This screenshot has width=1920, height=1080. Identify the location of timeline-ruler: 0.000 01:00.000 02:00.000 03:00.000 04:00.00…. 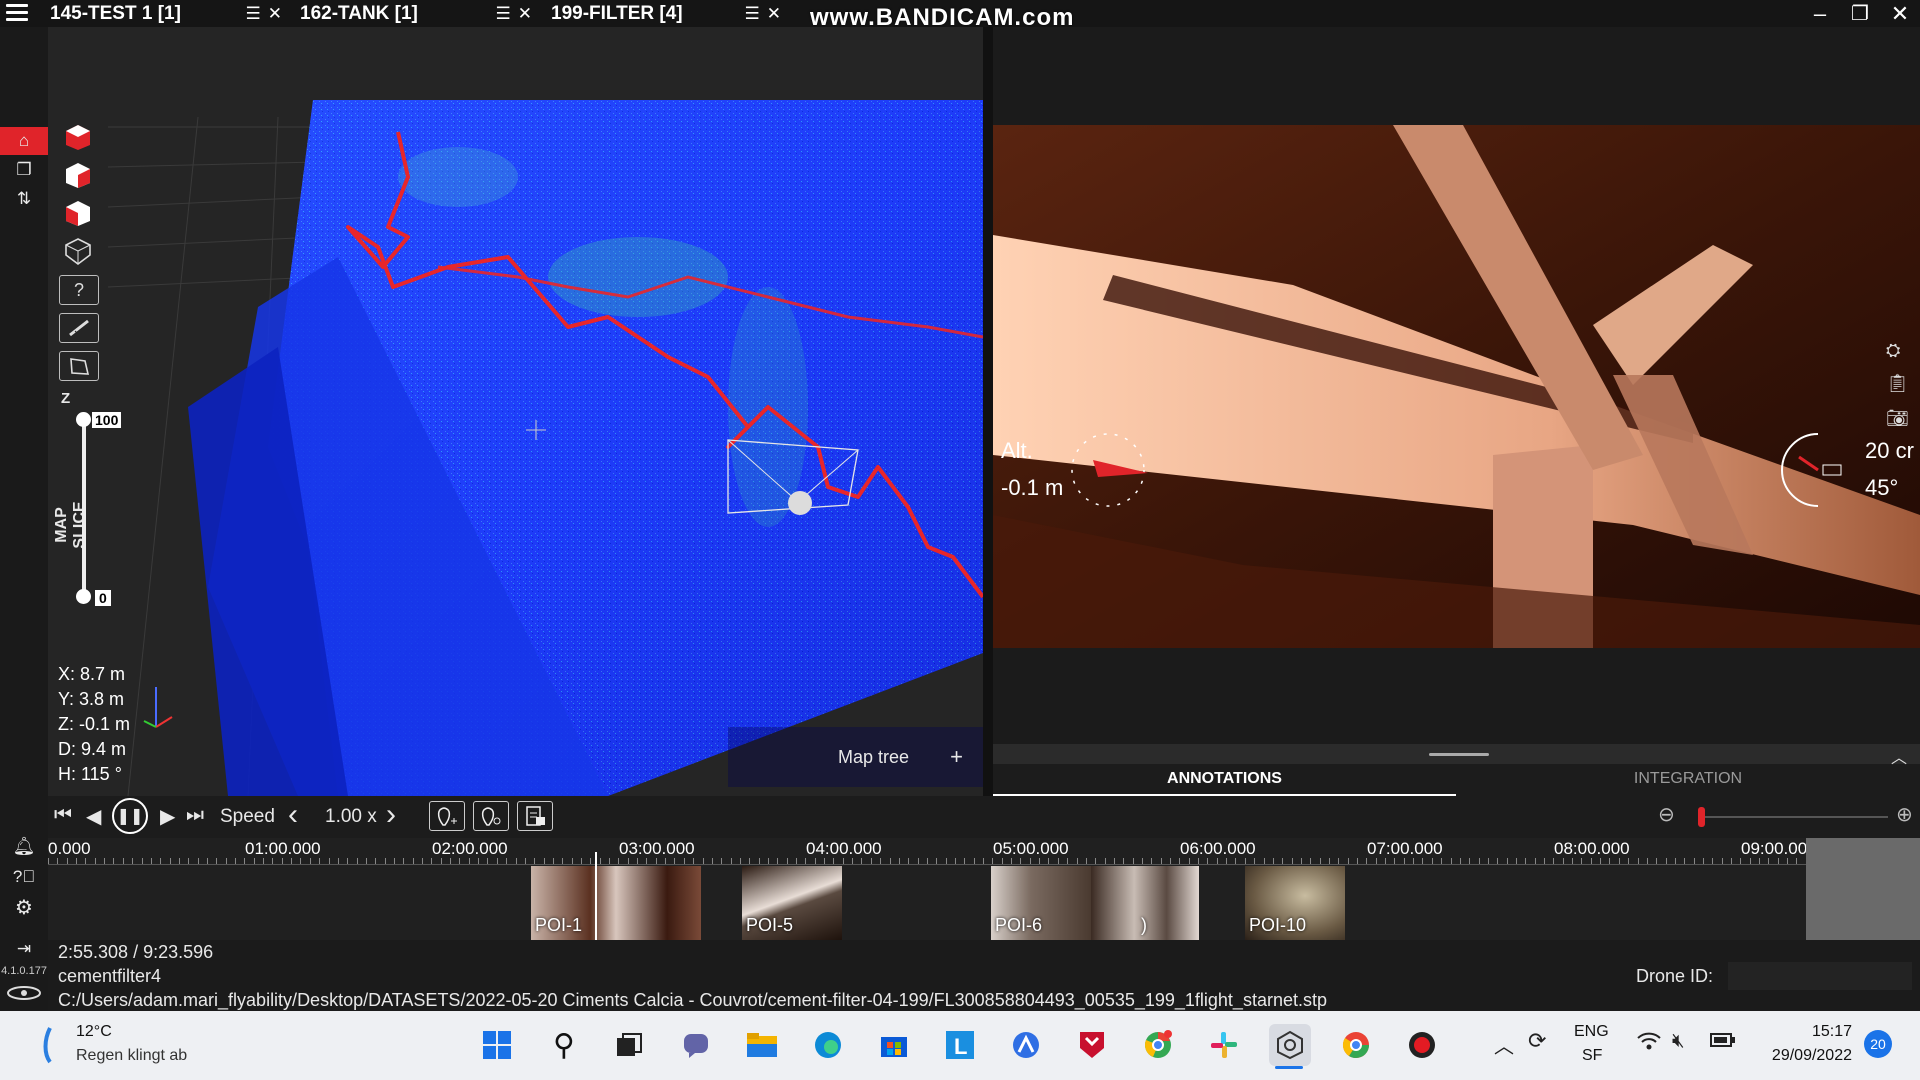
(984, 851).